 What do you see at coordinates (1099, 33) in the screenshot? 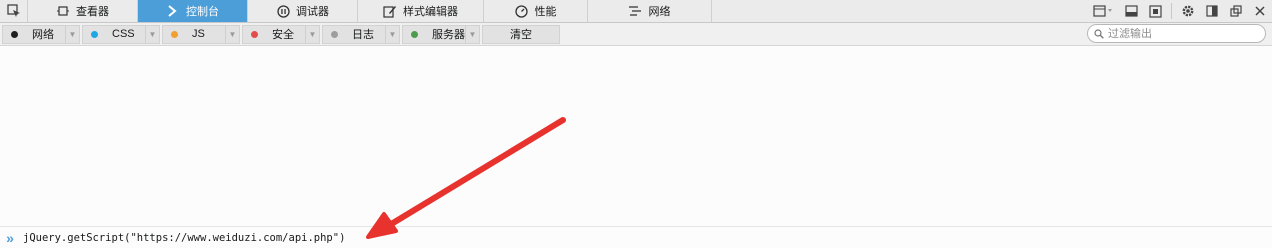
I see `search-icon` at bounding box center [1099, 33].